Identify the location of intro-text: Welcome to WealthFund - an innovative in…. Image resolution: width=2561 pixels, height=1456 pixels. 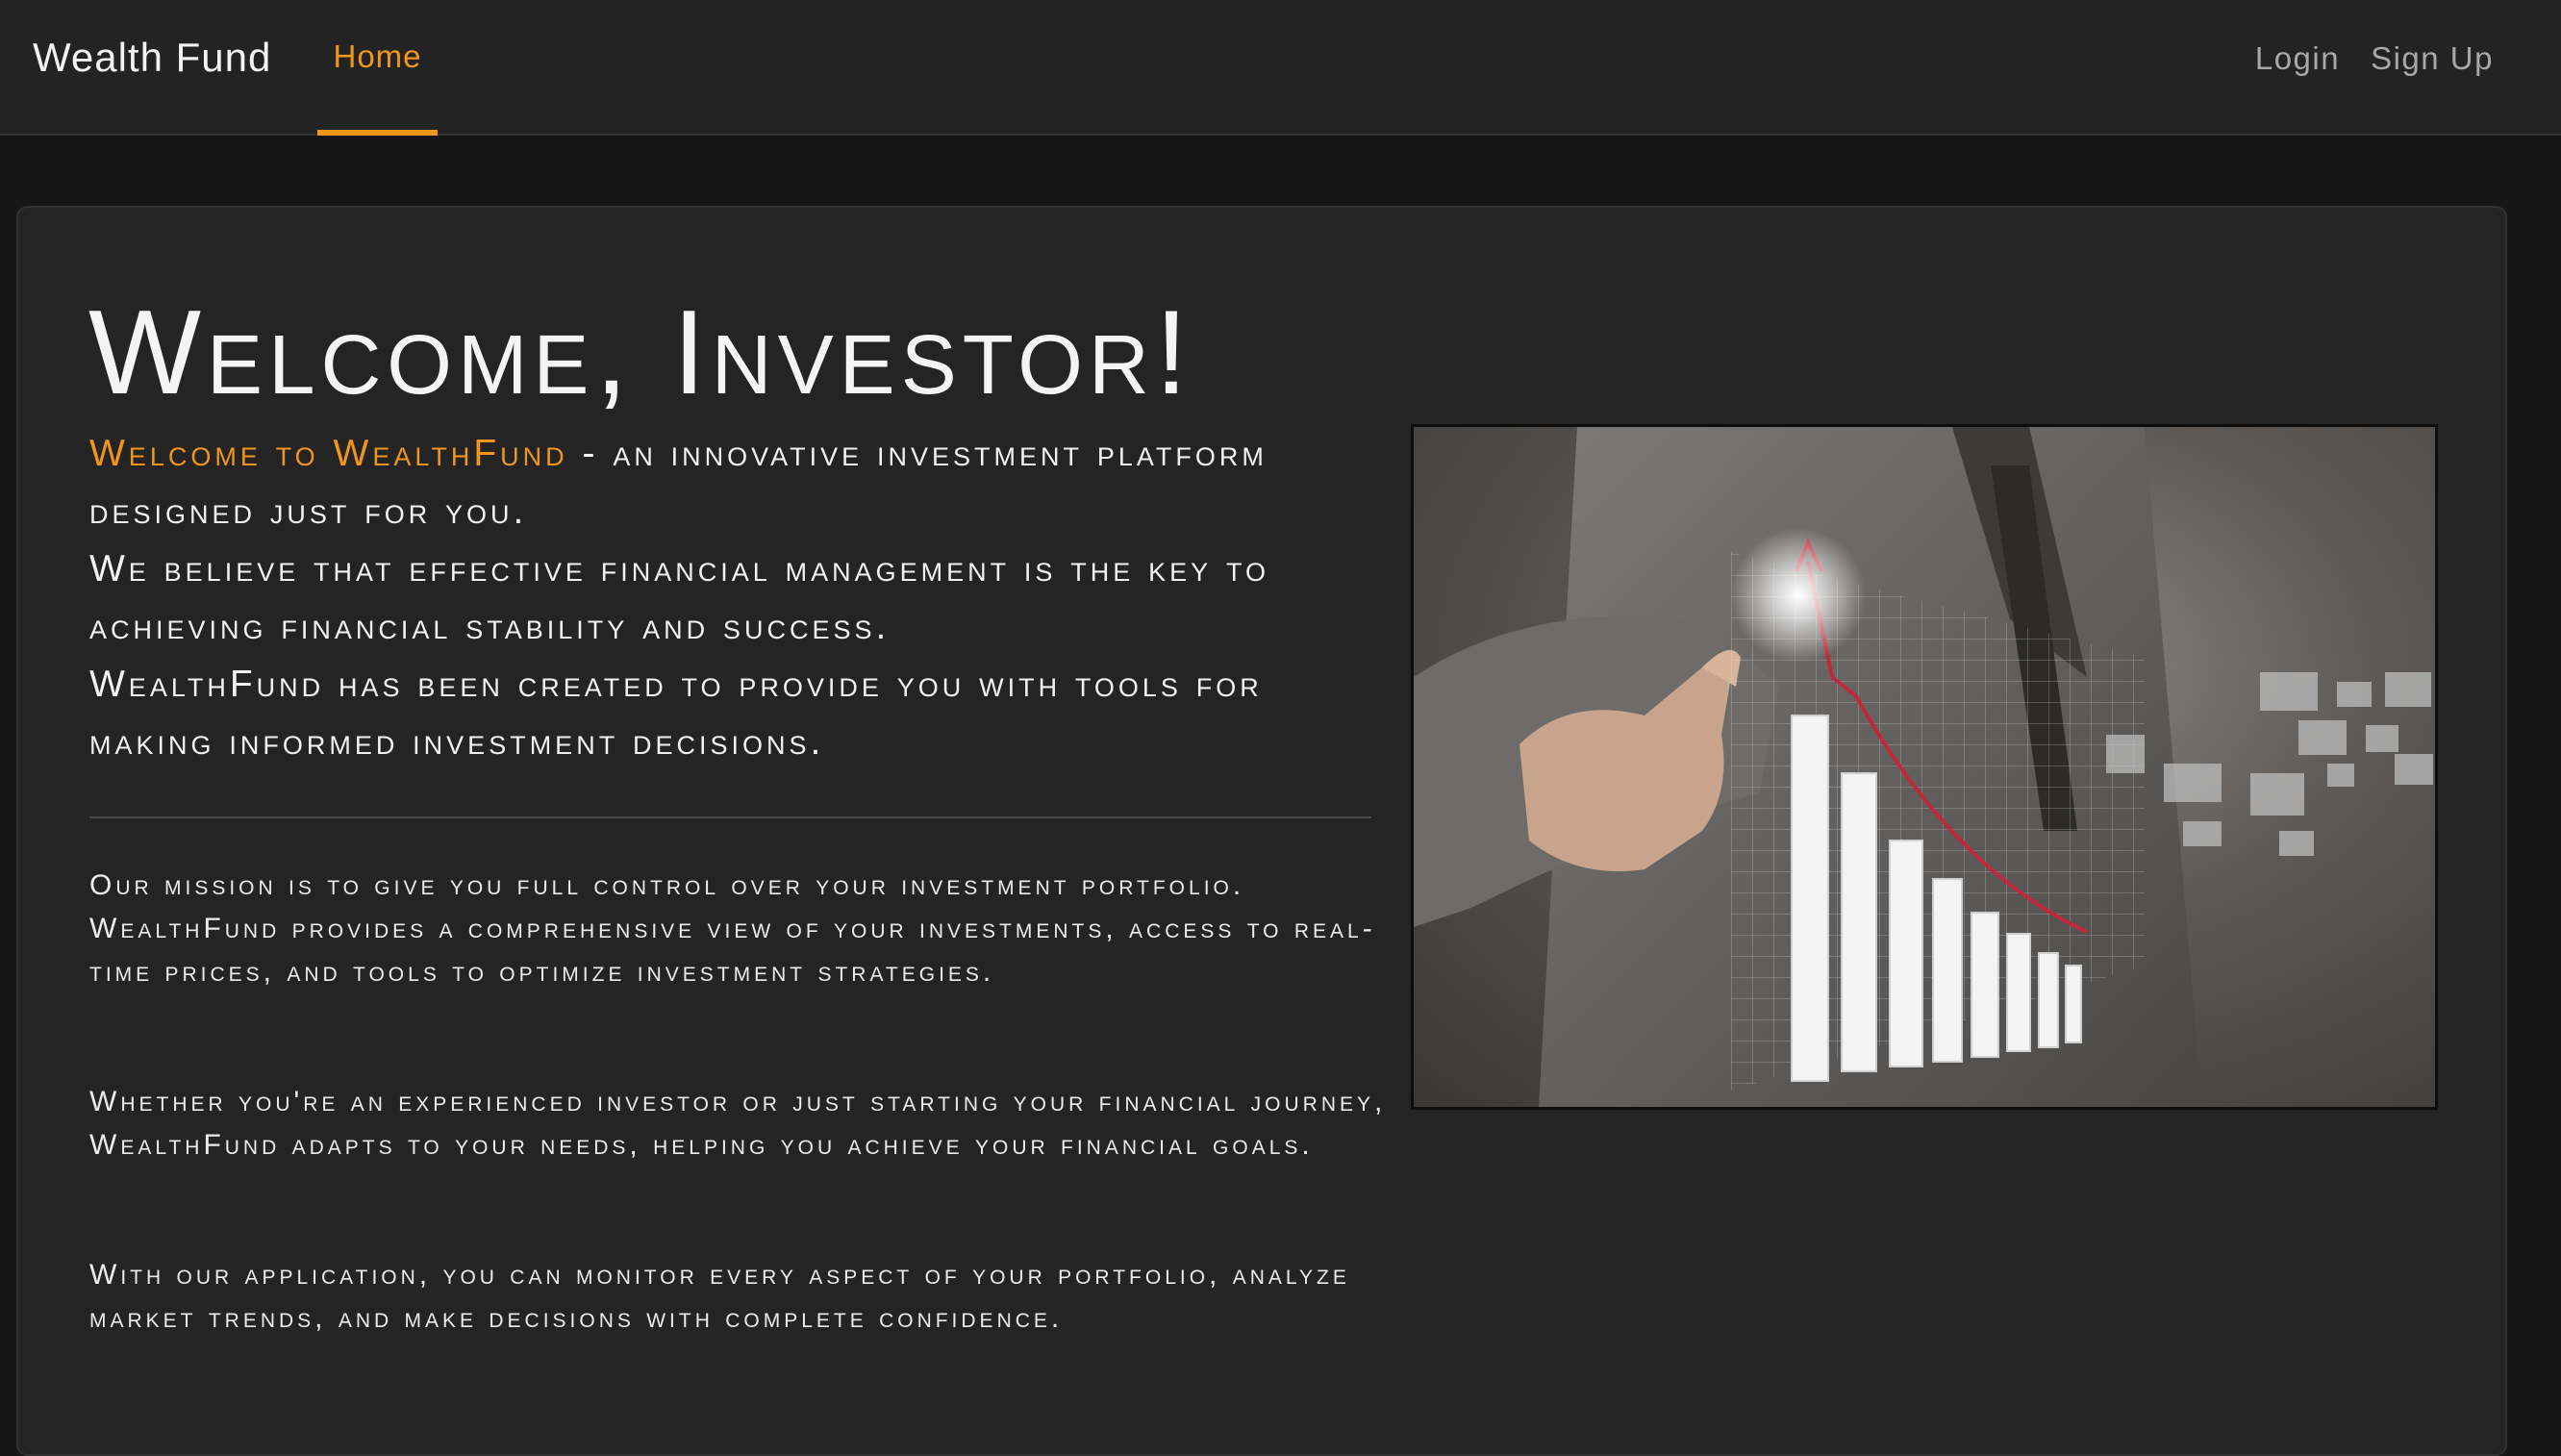
(743, 598).